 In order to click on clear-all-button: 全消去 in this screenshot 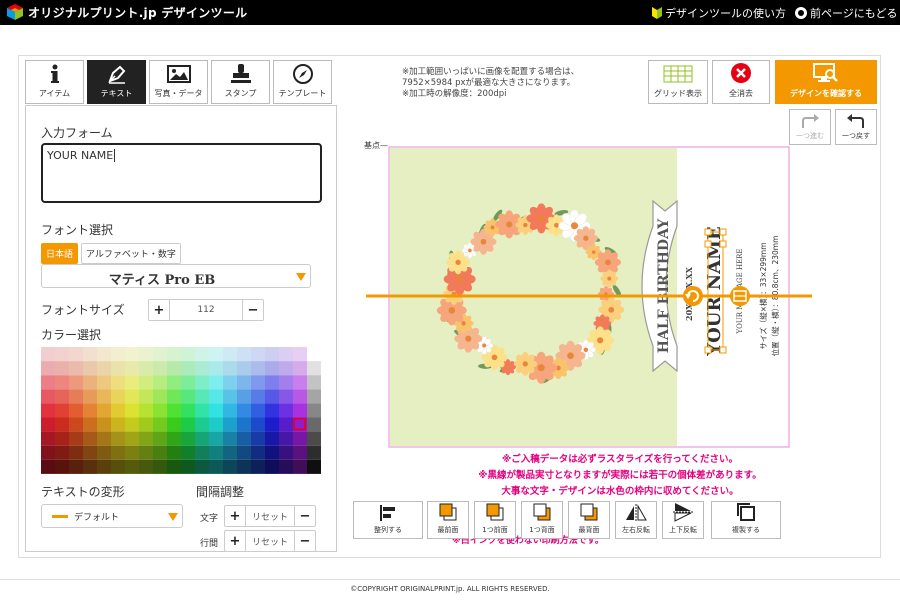, I will do `click(741, 82)`.